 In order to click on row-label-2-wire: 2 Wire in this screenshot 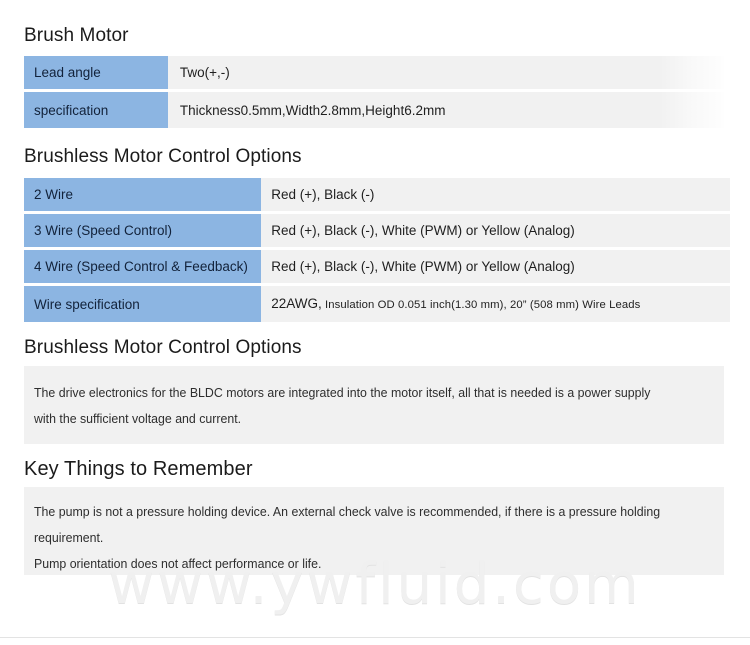, I will do `click(143, 196)`.